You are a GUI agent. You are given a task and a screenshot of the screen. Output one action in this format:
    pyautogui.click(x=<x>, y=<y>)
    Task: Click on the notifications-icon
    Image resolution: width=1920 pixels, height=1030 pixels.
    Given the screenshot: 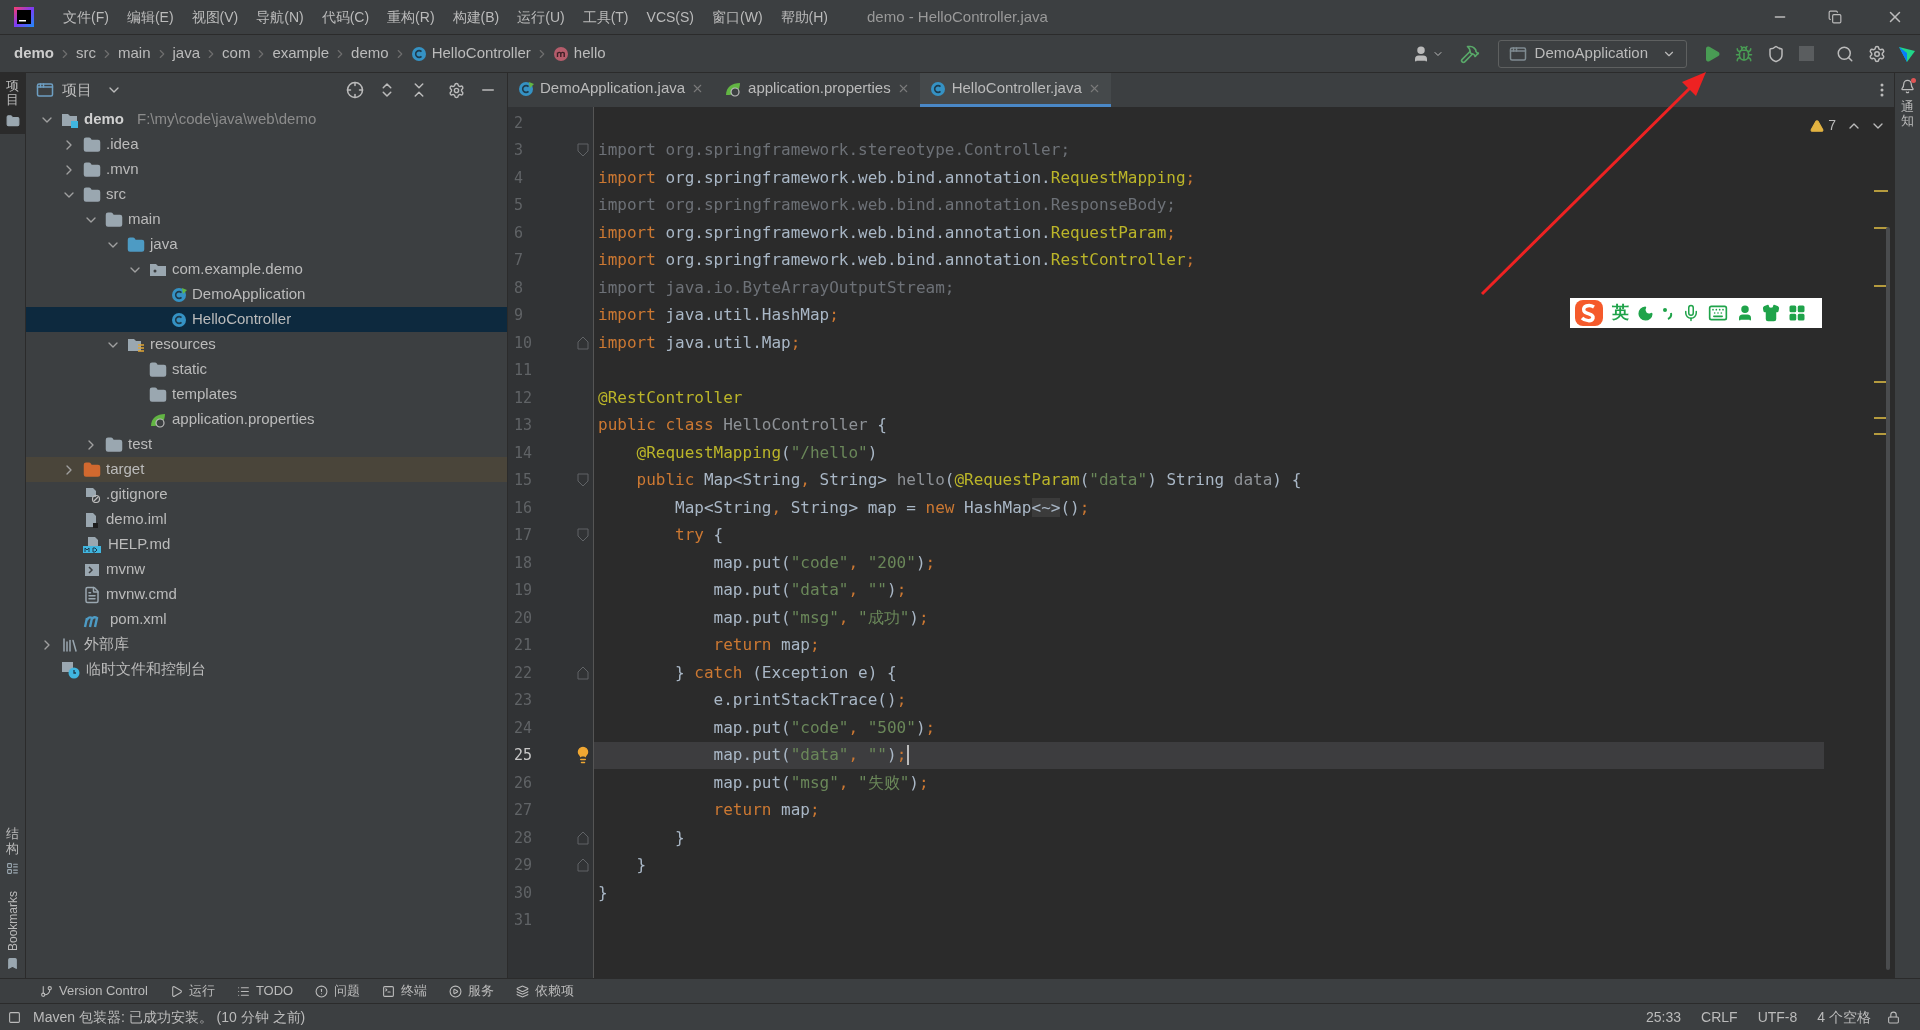 What is the action you would take?
    pyautogui.click(x=1907, y=86)
    